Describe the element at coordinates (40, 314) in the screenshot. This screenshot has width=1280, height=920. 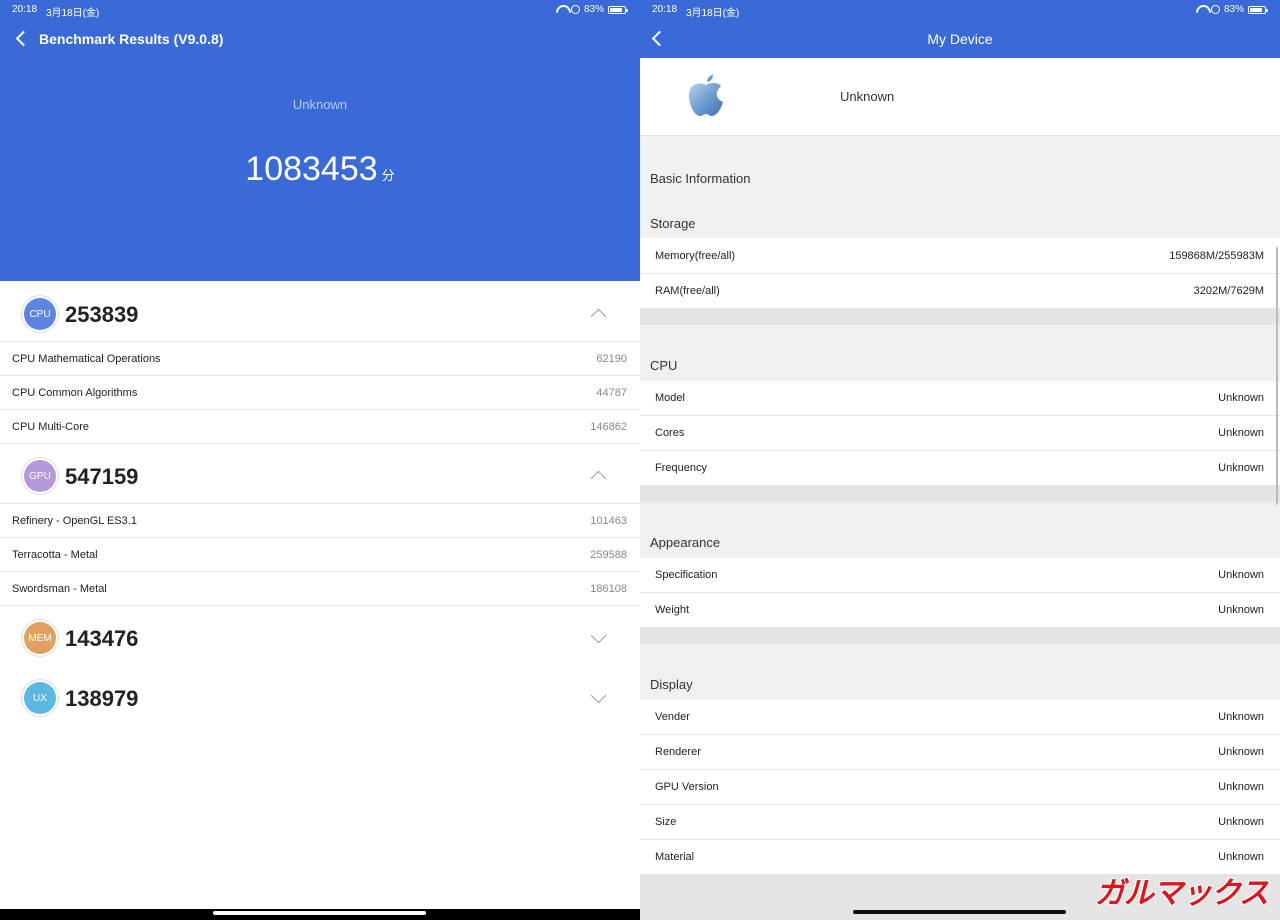
I see `cpu-badge: CPU` at that location.